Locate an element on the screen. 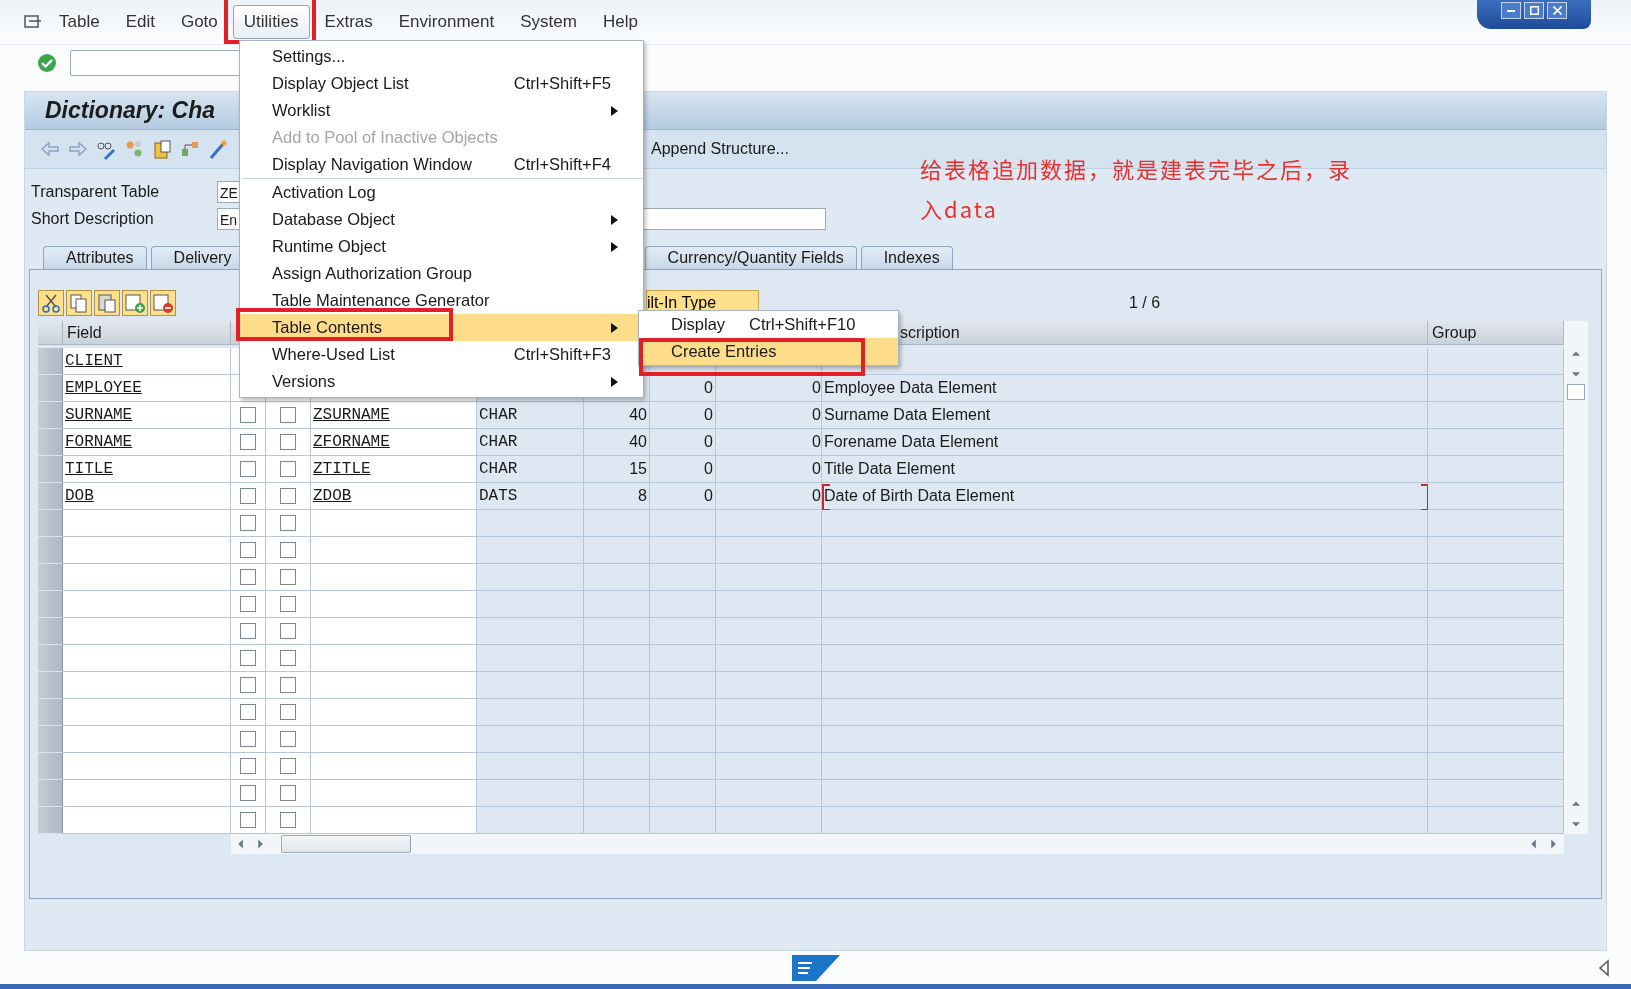 This screenshot has width=1631, height=989. window-title: Dictionary: Cha is located at coordinates (130, 110).